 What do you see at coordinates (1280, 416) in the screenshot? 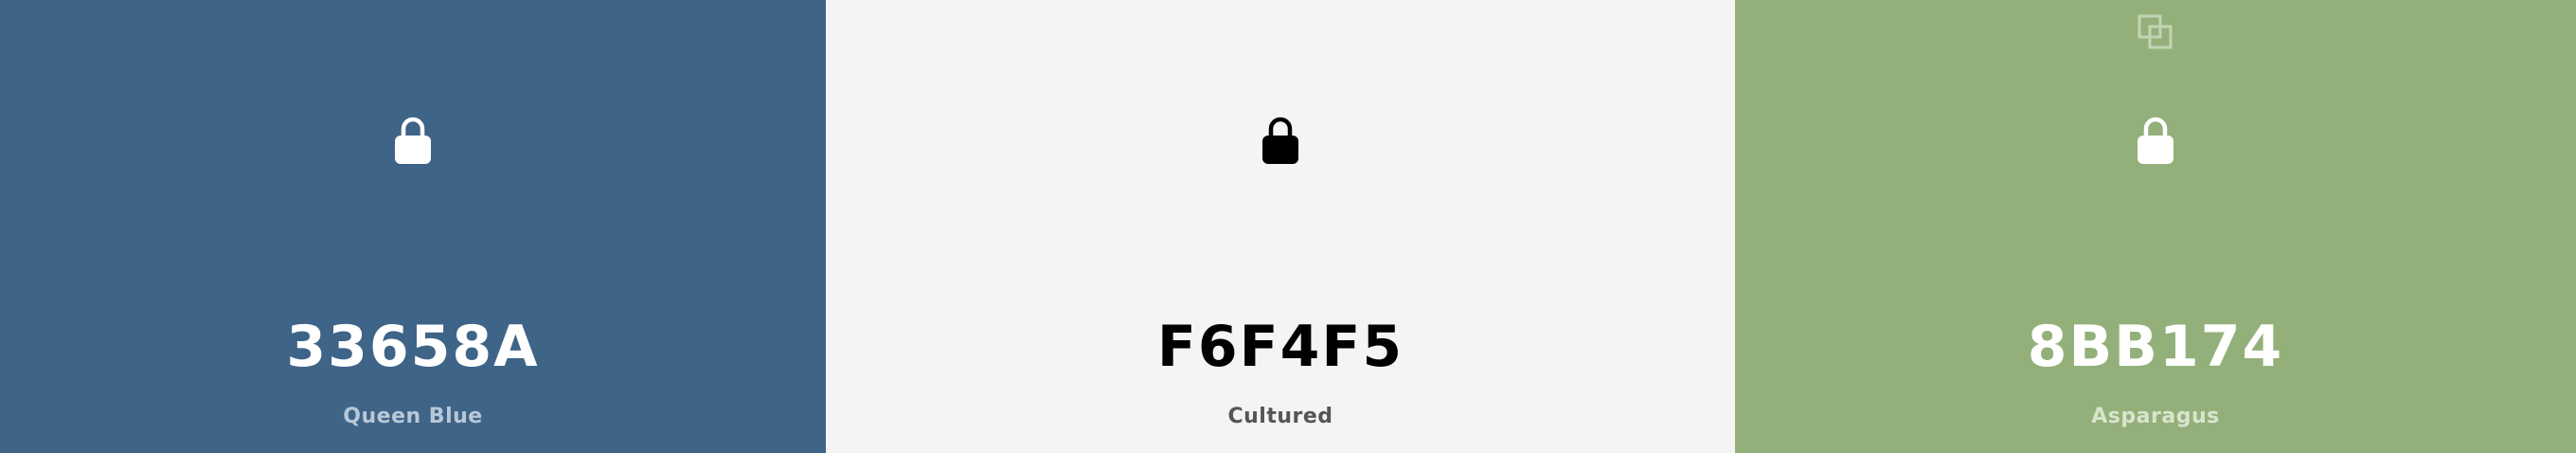
I see `color-name: Cultured` at bounding box center [1280, 416].